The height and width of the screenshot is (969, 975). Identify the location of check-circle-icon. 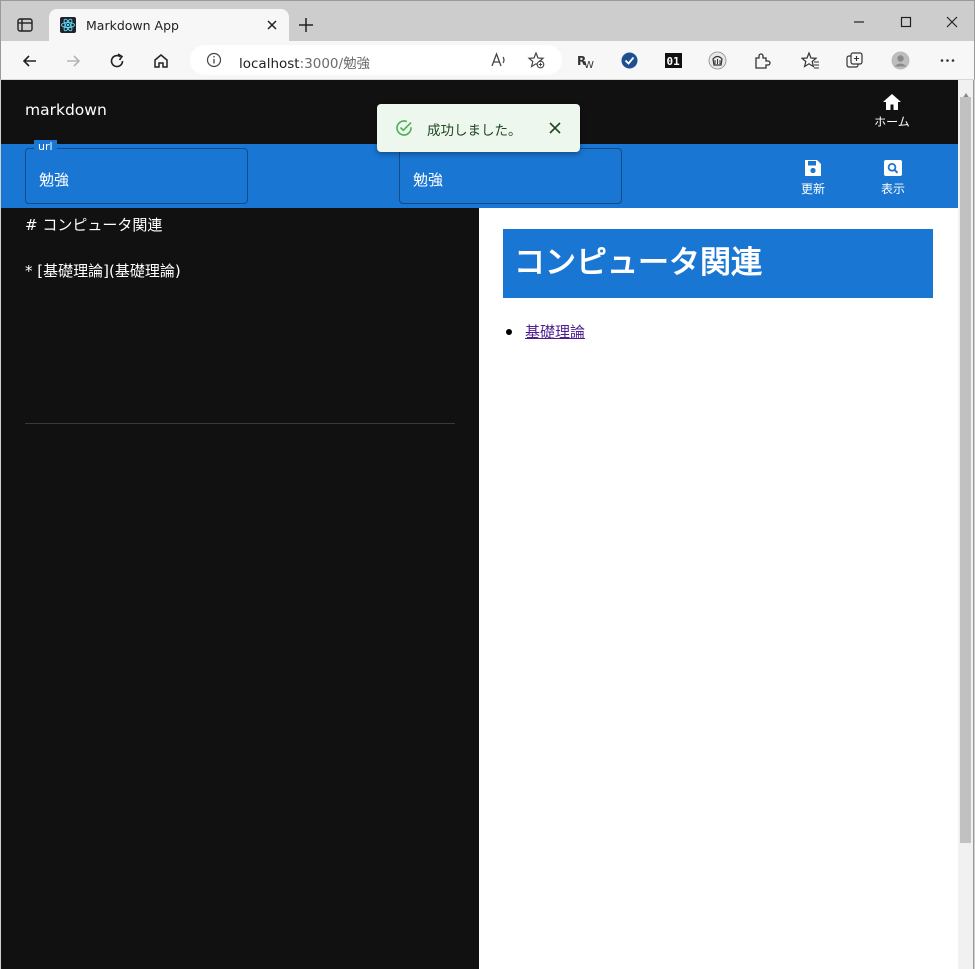
(404, 128).